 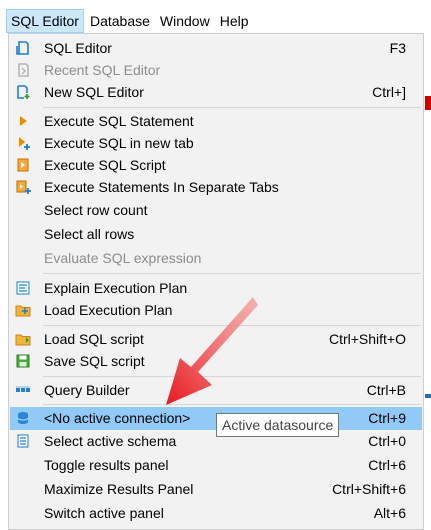 What do you see at coordinates (104, 513) in the screenshot?
I see `menu-item-label: Switch active panel` at bounding box center [104, 513].